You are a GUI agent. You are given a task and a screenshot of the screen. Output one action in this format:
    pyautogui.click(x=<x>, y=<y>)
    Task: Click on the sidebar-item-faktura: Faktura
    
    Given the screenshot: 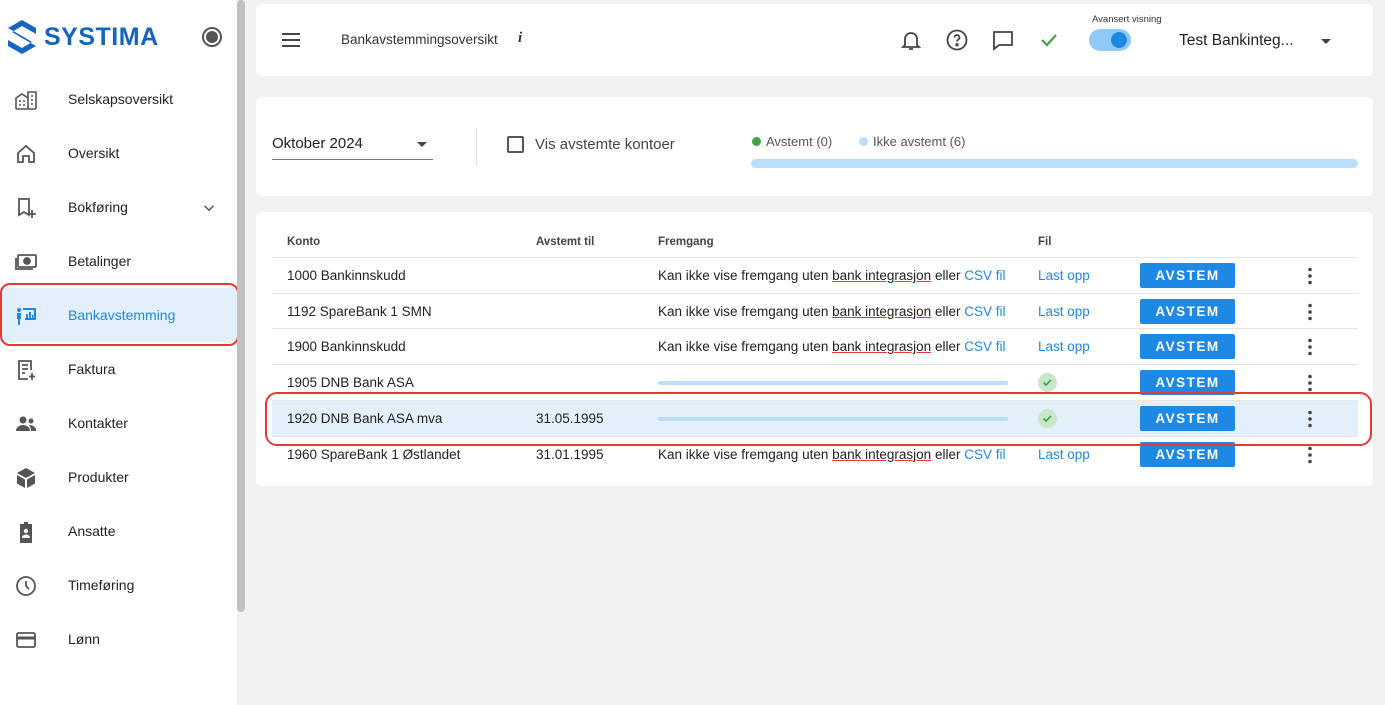 What is the action you would take?
    pyautogui.click(x=118, y=369)
    